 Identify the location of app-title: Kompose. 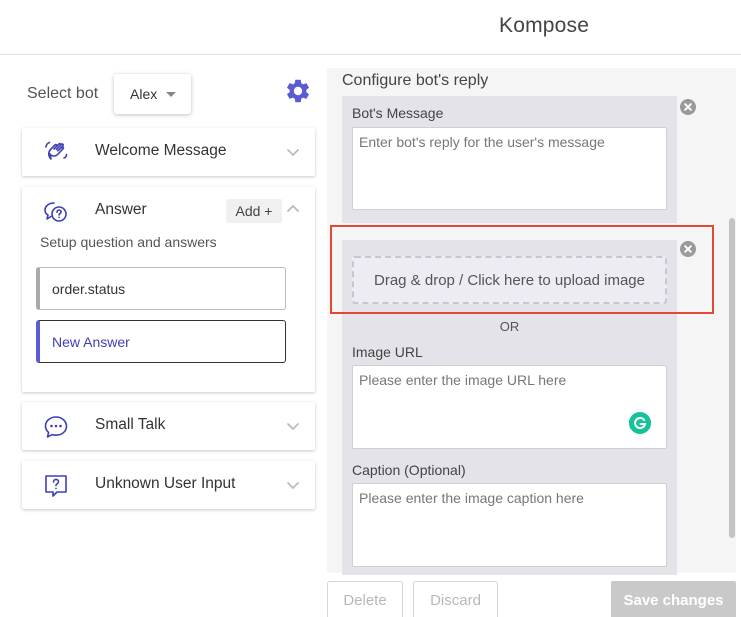
(544, 25).